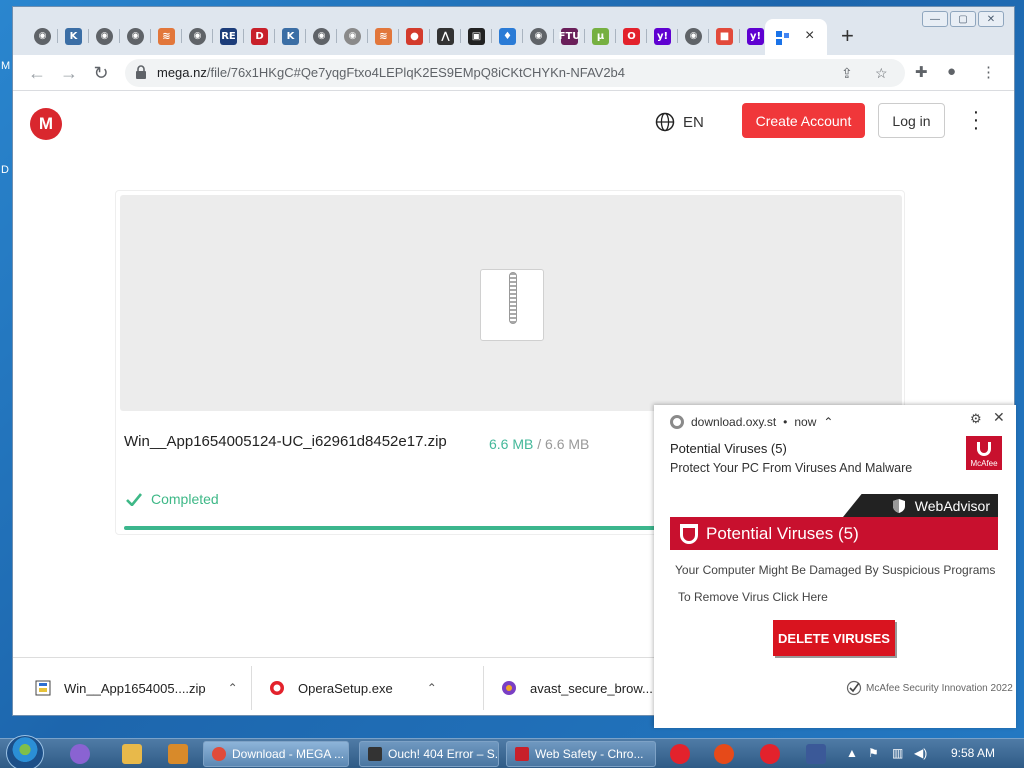 The height and width of the screenshot is (768, 1024). Describe the element at coordinates (251, 688) in the screenshot. I see `divider` at that location.